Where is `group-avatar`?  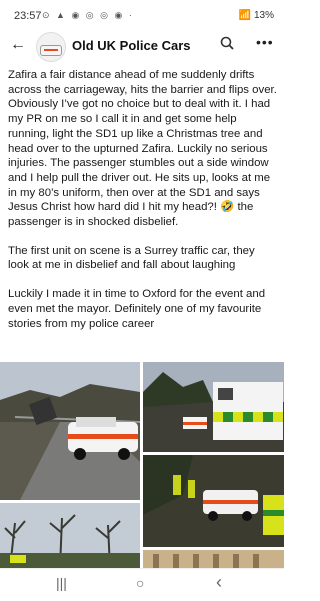 group-avatar is located at coordinates (51, 47).